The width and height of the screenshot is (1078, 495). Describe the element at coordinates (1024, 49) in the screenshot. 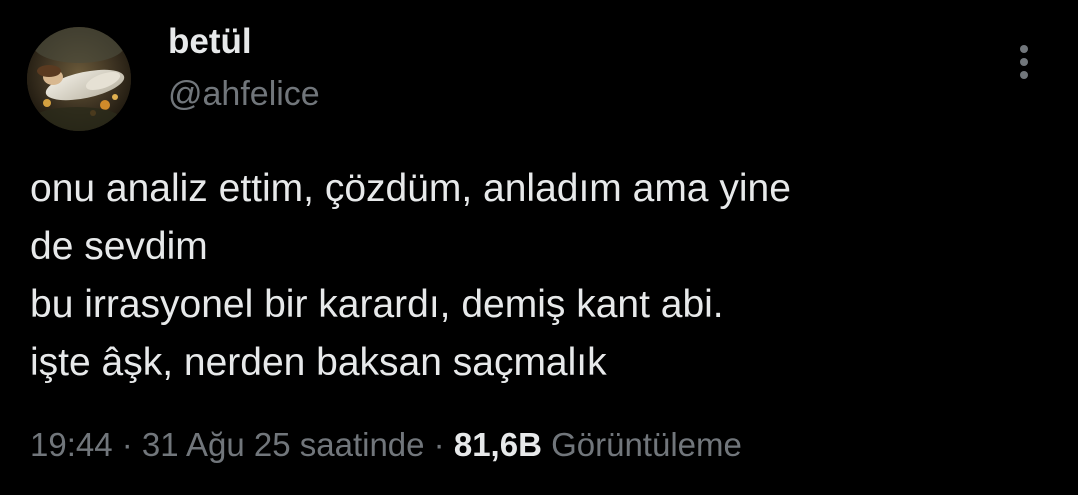

I see `more-vertical-icon` at that location.